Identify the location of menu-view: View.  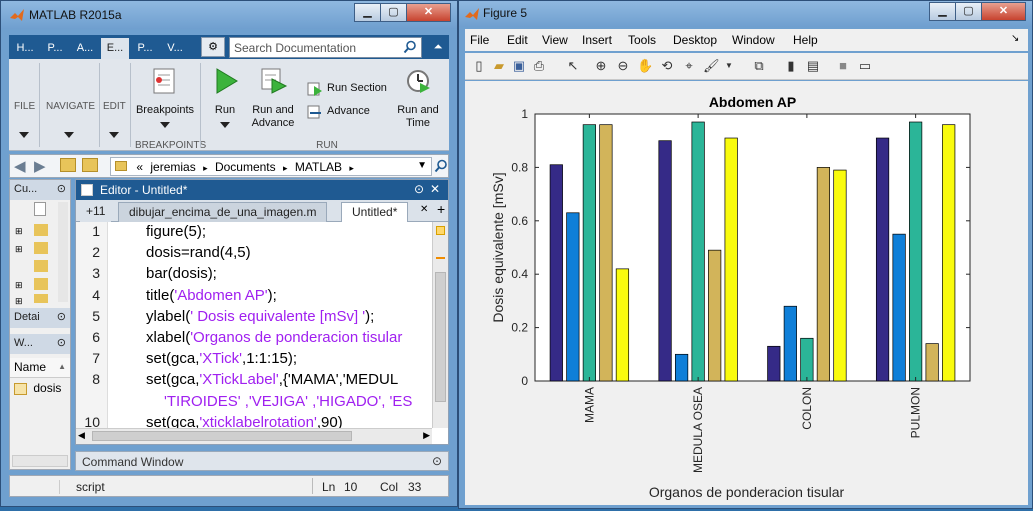
(555, 40).